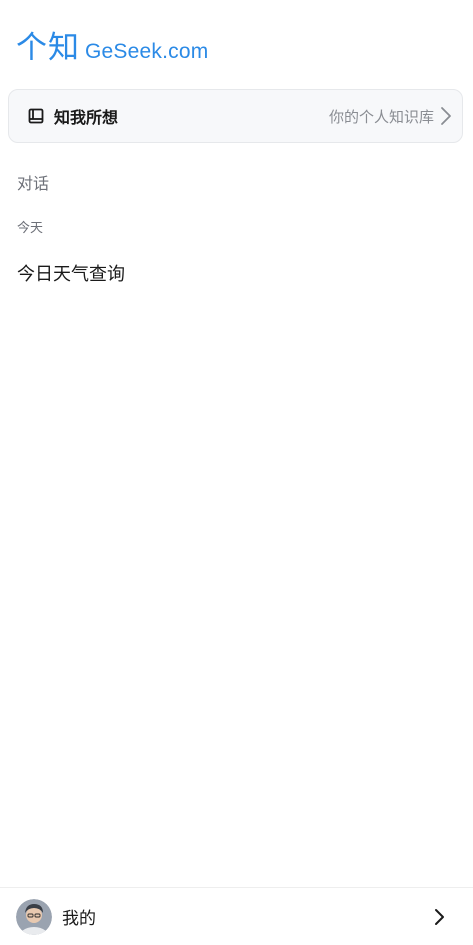 Image resolution: width=473 pixels, height=945 pixels. What do you see at coordinates (236, 916) in the screenshot?
I see `profile-footer: 我的` at bounding box center [236, 916].